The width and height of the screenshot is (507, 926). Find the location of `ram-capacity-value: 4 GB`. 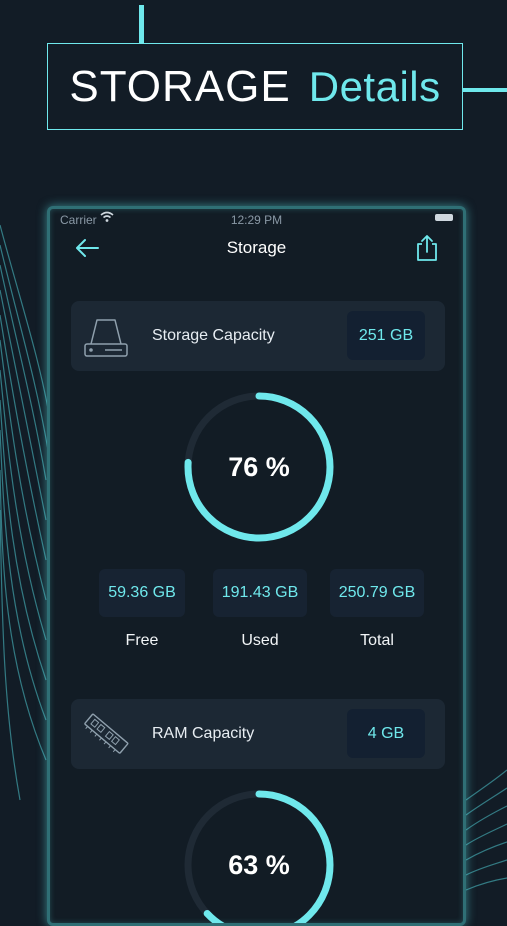

ram-capacity-value: 4 GB is located at coordinates (386, 733).